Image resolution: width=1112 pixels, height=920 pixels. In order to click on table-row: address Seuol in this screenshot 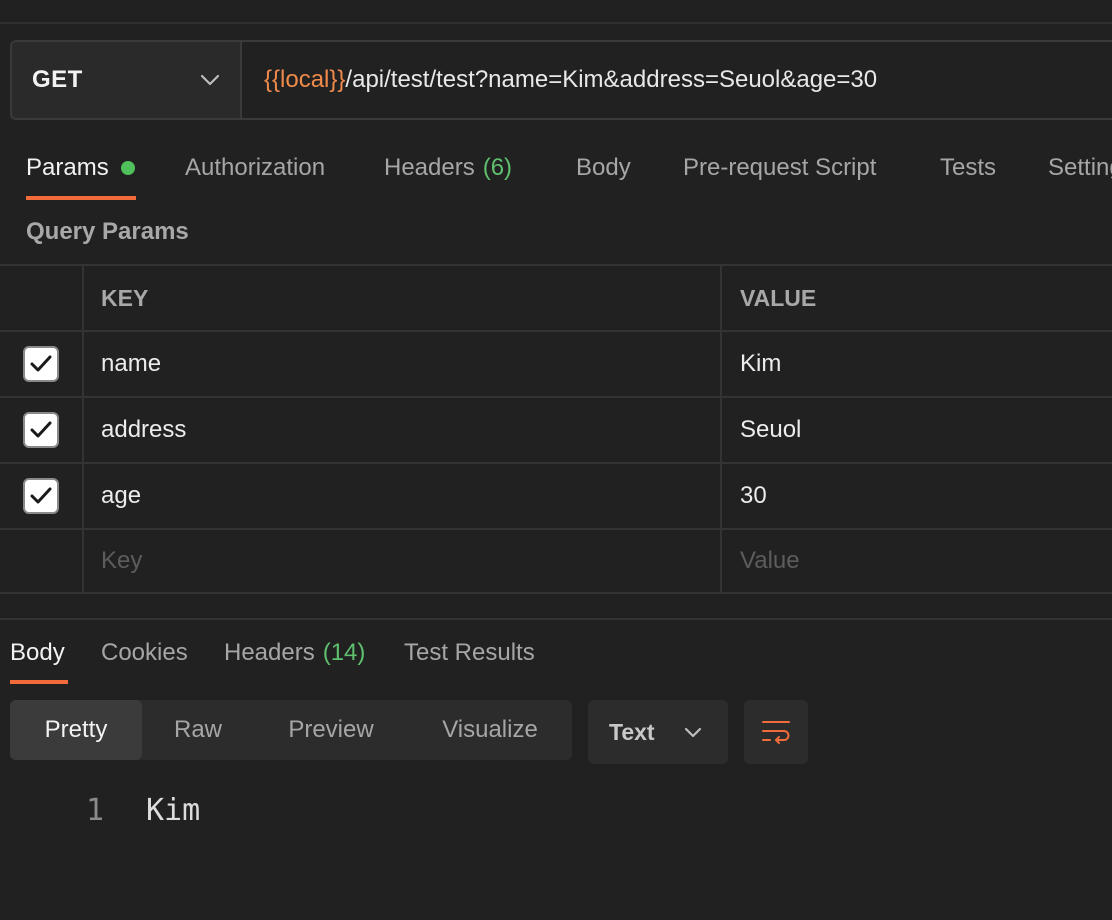, I will do `click(556, 429)`.